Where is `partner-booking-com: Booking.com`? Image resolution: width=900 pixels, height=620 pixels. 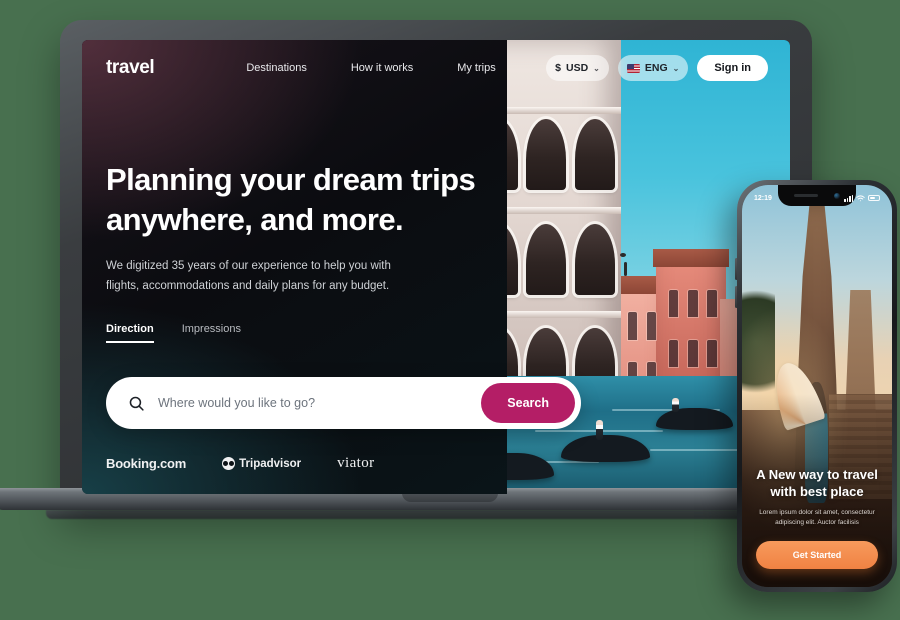
partner-booking-com: Booking.com is located at coordinates (146, 463).